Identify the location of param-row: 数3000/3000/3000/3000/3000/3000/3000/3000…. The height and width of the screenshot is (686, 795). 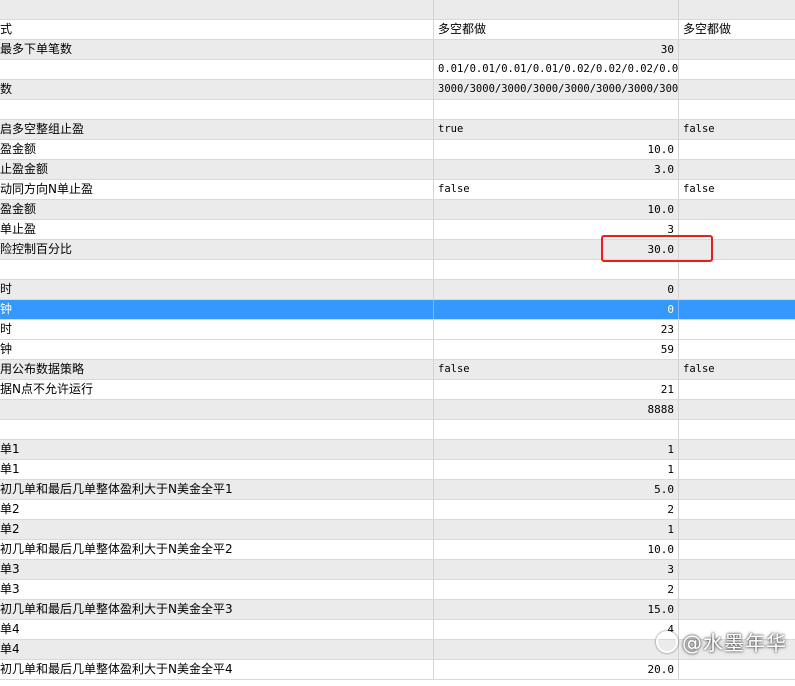
(397, 90).